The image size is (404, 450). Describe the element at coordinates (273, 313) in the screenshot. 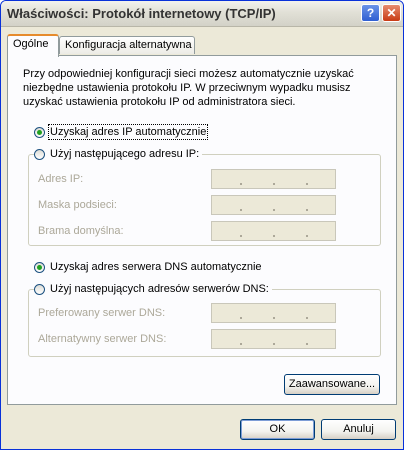

I see `preferred-dns-input` at that location.